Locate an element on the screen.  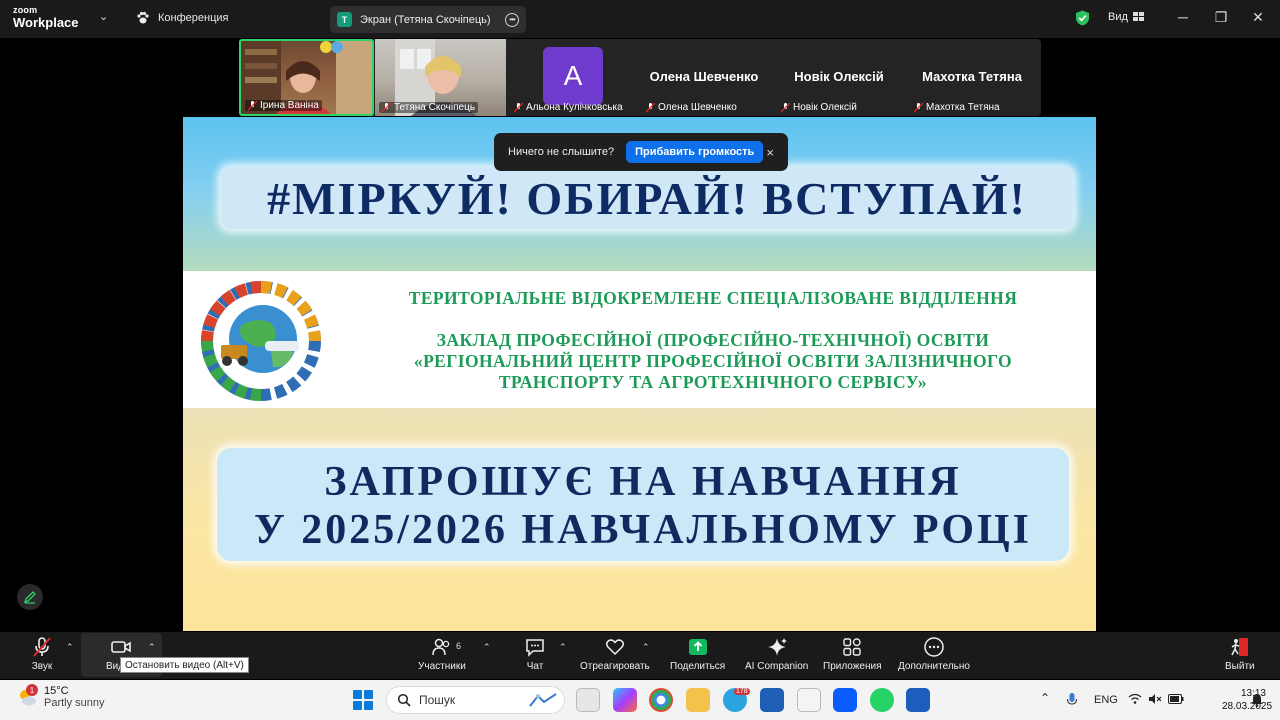
chat-button: Чат is located at coordinates (535, 654).